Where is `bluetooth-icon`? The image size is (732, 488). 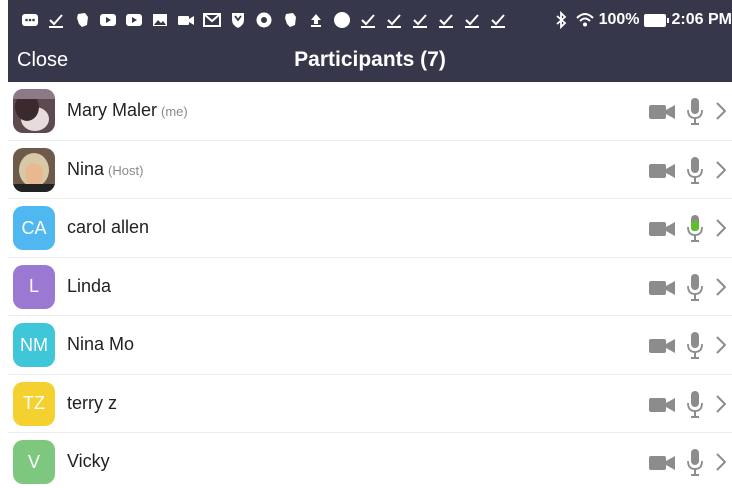 bluetooth-icon is located at coordinates (561, 20).